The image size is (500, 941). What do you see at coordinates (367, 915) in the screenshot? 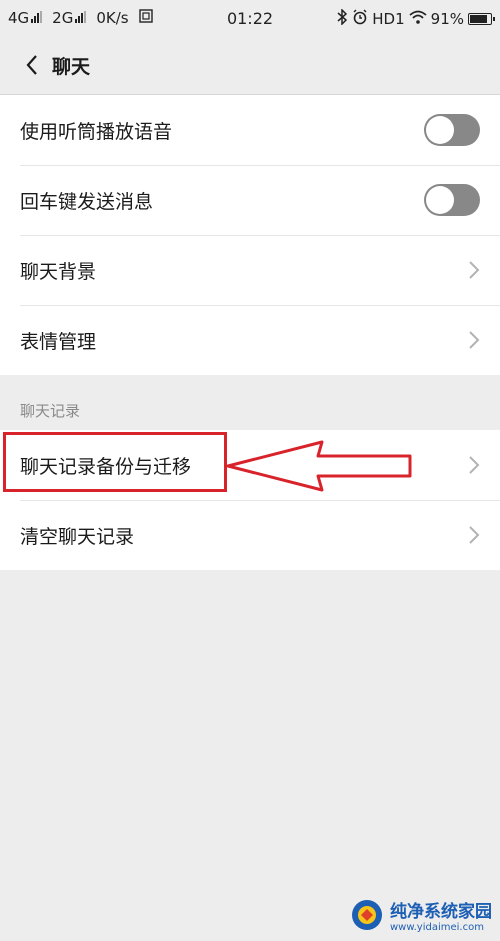
I see `watermark-logo-icon` at bounding box center [367, 915].